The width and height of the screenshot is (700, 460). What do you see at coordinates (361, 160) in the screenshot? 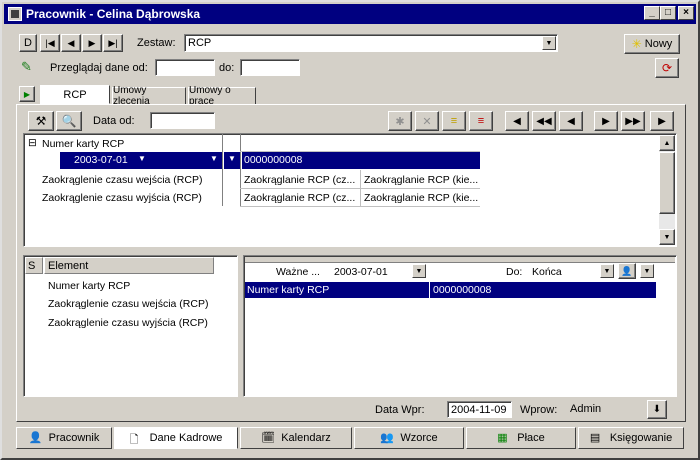
I see `selected-value-cell: 0000000008` at bounding box center [361, 160].